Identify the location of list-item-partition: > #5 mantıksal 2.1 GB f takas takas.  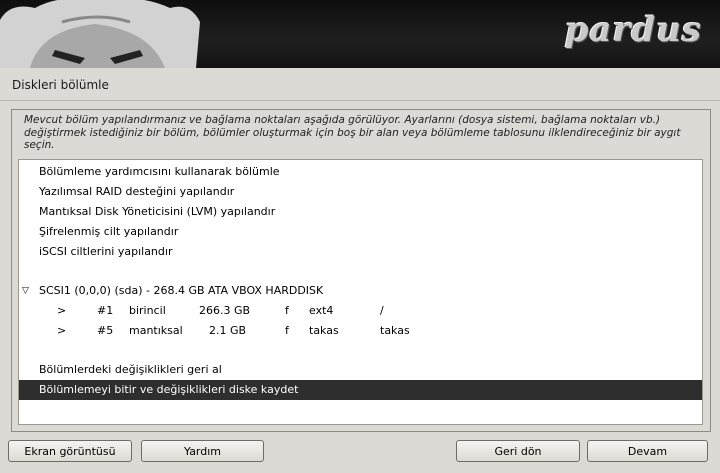
(360, 331).